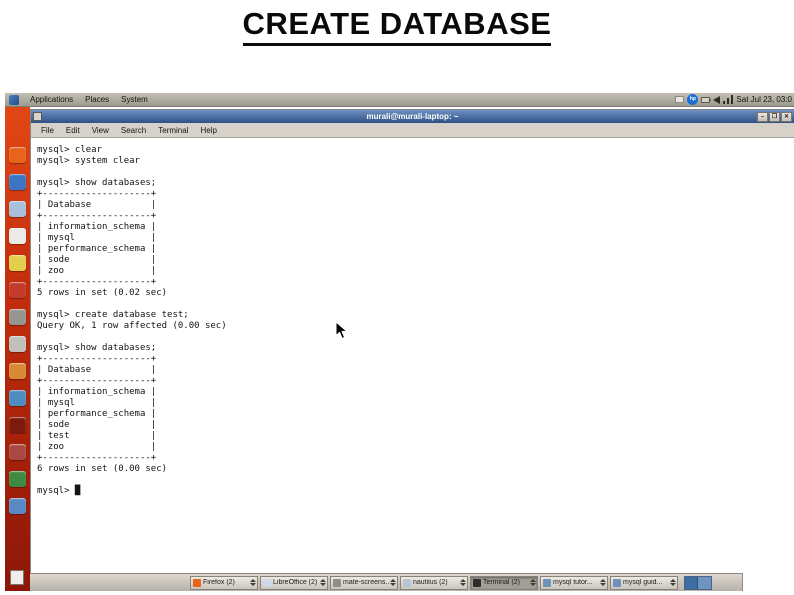  I want to click on menu-system: System, so click(134, 99).